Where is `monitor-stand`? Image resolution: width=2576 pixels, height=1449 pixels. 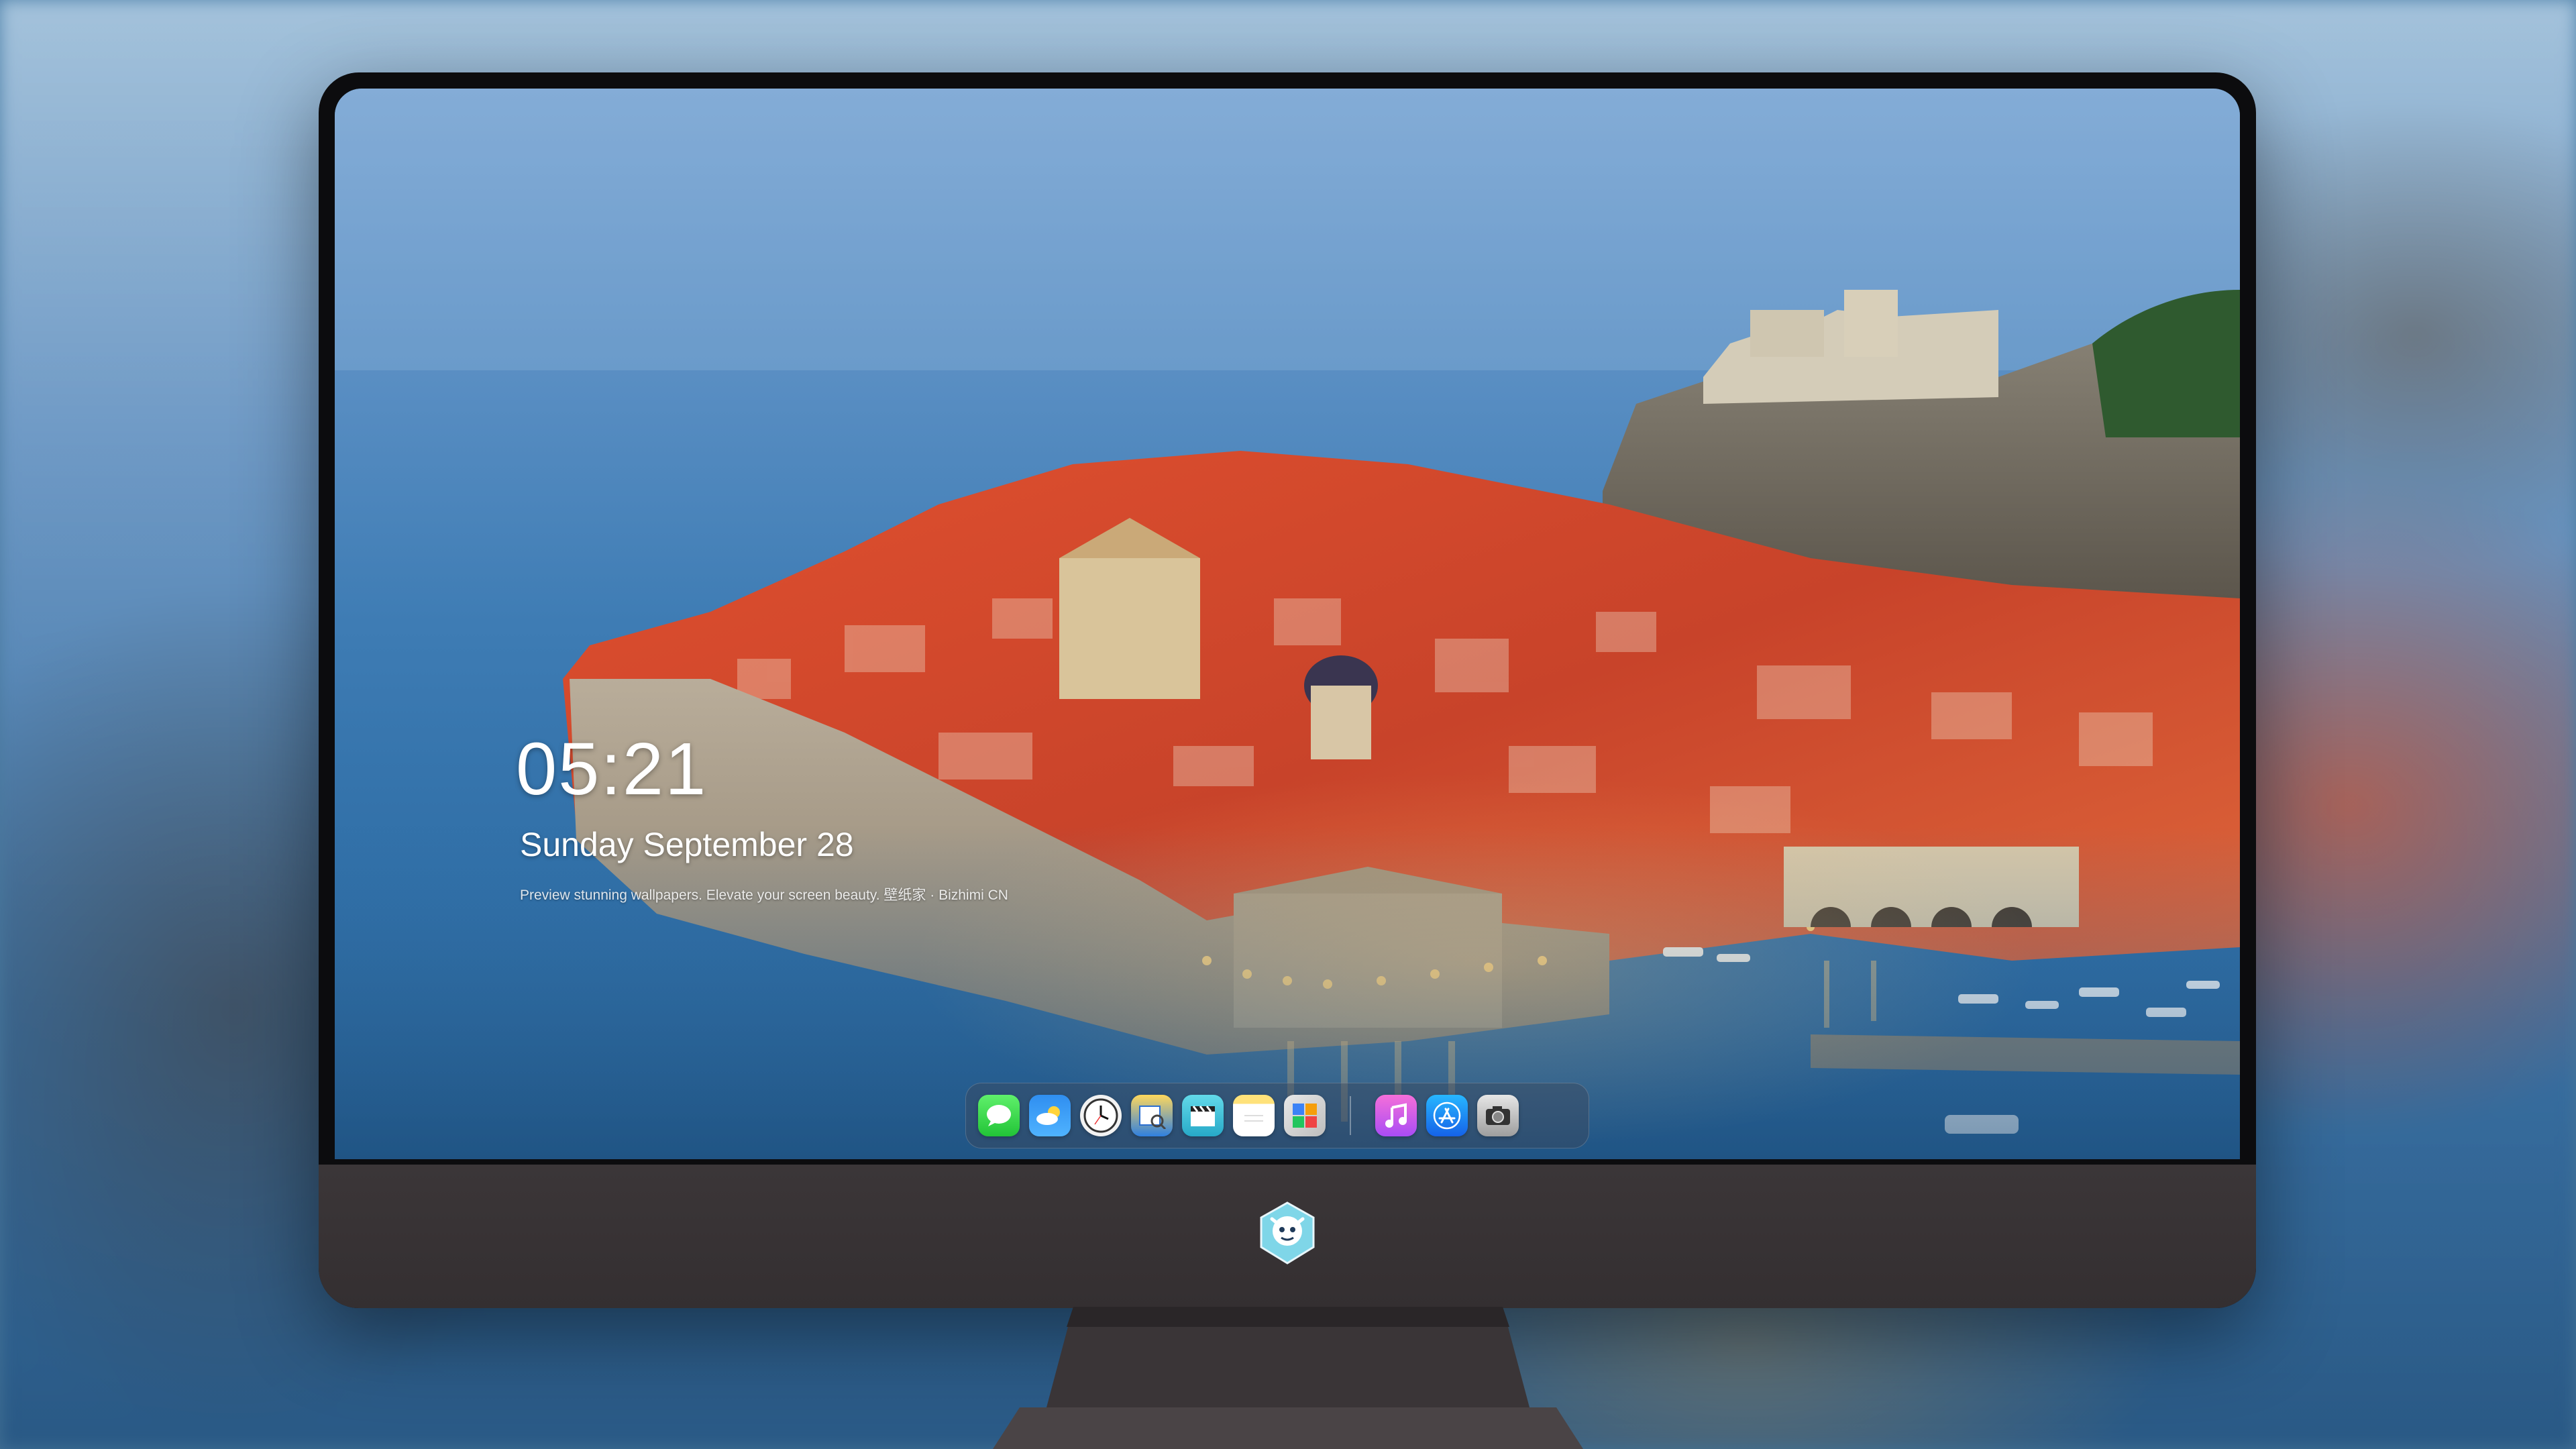
monitor-stand is located at coordinates (1288, 1378).